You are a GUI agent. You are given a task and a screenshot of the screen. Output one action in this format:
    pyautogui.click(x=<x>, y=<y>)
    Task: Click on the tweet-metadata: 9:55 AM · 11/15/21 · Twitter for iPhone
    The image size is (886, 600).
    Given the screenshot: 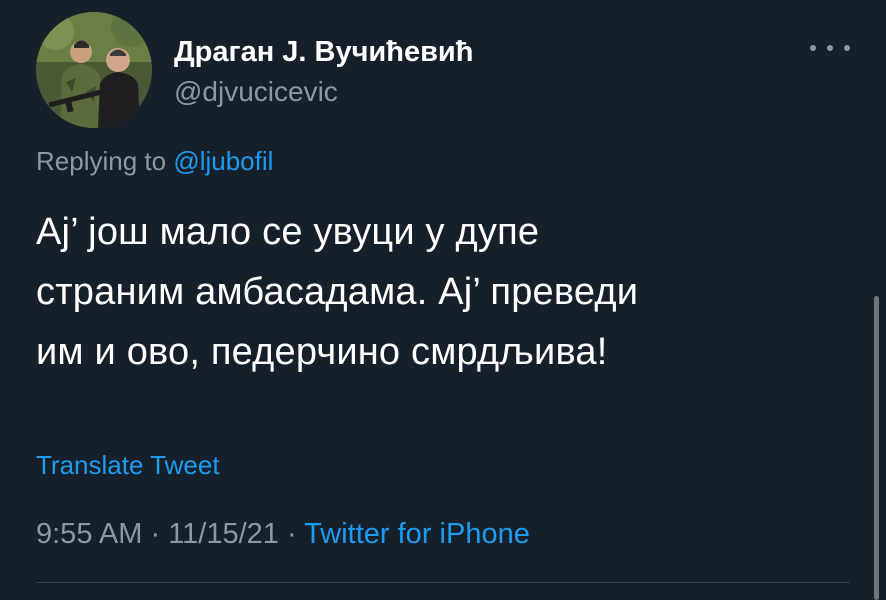 What is the action you would take?
    pyautogui.click(x=283, y=534)
    